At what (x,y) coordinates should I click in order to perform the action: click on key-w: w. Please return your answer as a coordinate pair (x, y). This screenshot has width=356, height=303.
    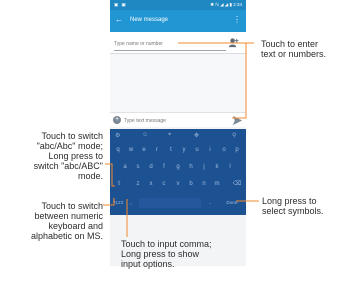
    Looking at the image, I should click on (131, 150).